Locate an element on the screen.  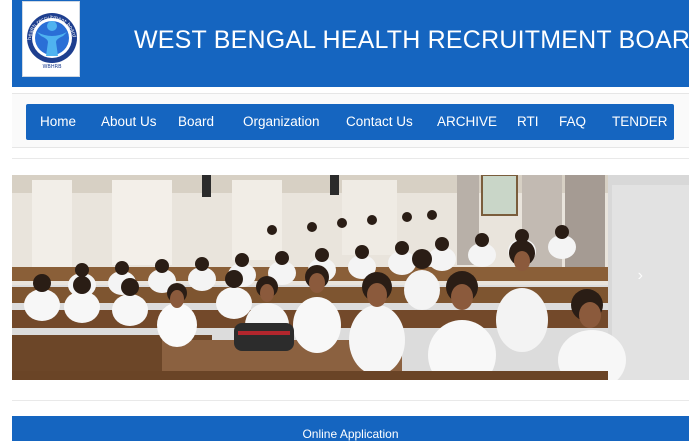
nav-item-contact-us: Contact Us is located at coordinates (379, 122).